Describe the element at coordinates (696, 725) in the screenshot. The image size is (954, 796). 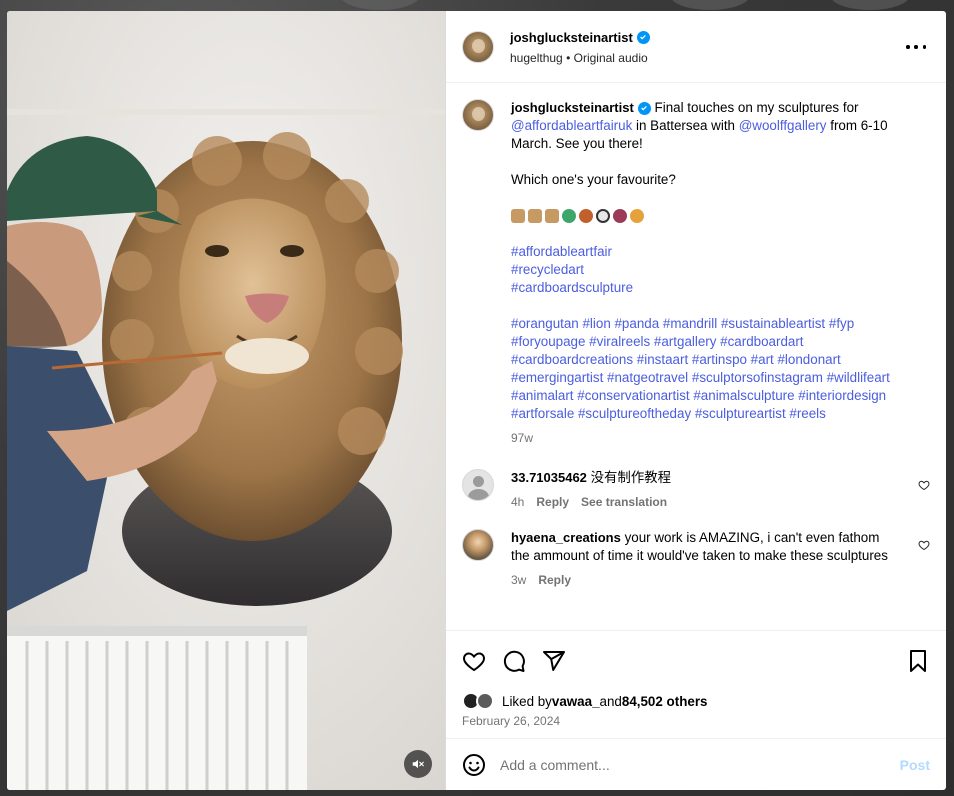
I see `post-date: February 26, 2024` at that location.